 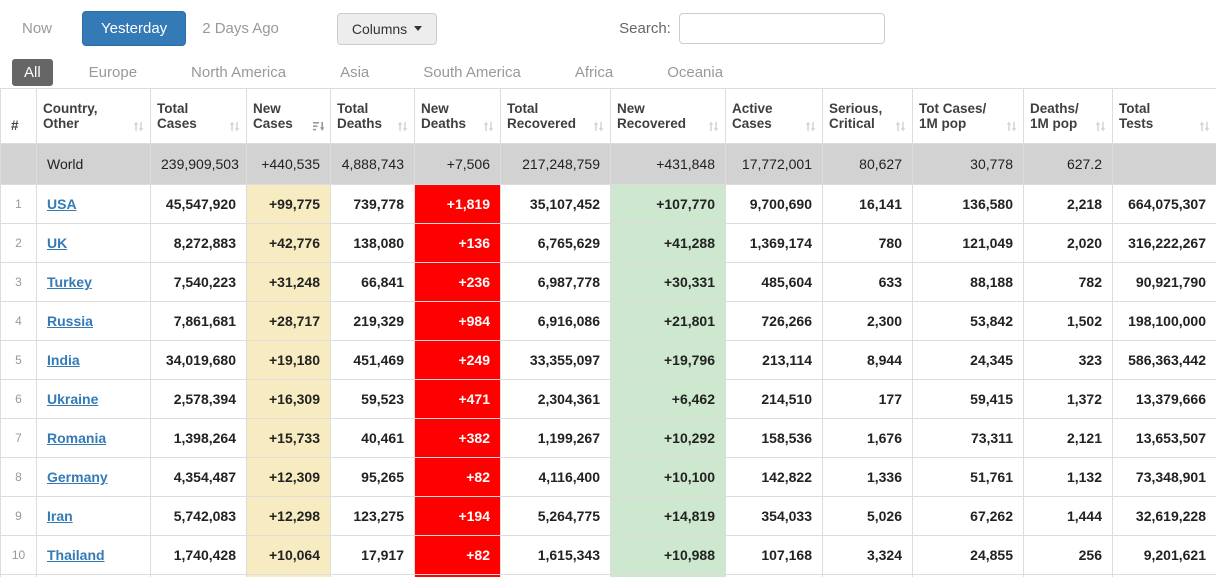 What do you see at coordinates (76, 555) in the screenshot?
I see `country-link-thailand: Thailand` at bounding box center [76, 555].